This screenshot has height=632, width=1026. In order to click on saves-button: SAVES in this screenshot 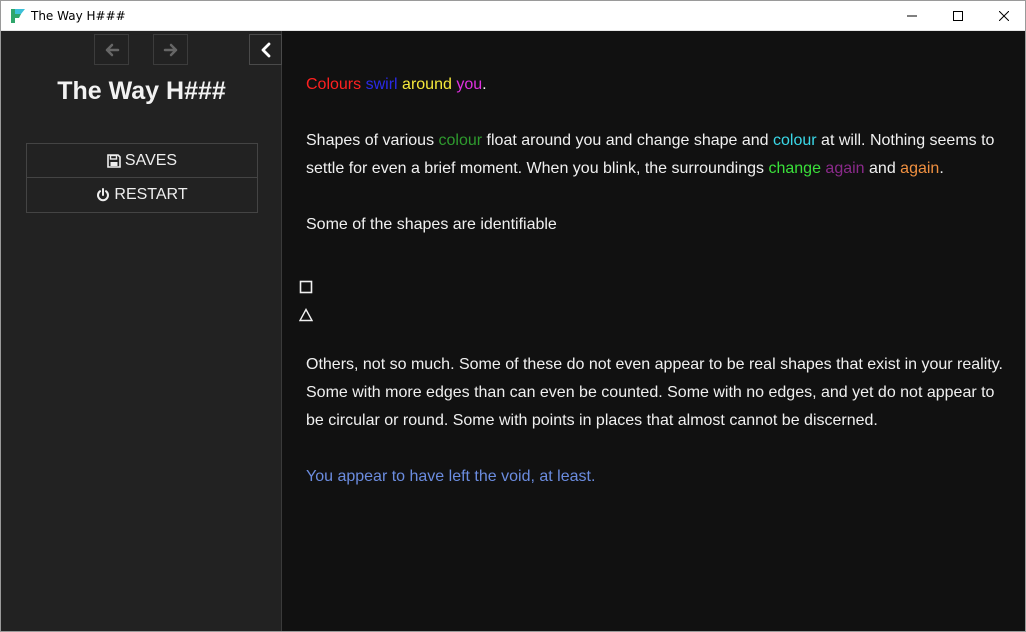, I will do `click(142, 160)`.